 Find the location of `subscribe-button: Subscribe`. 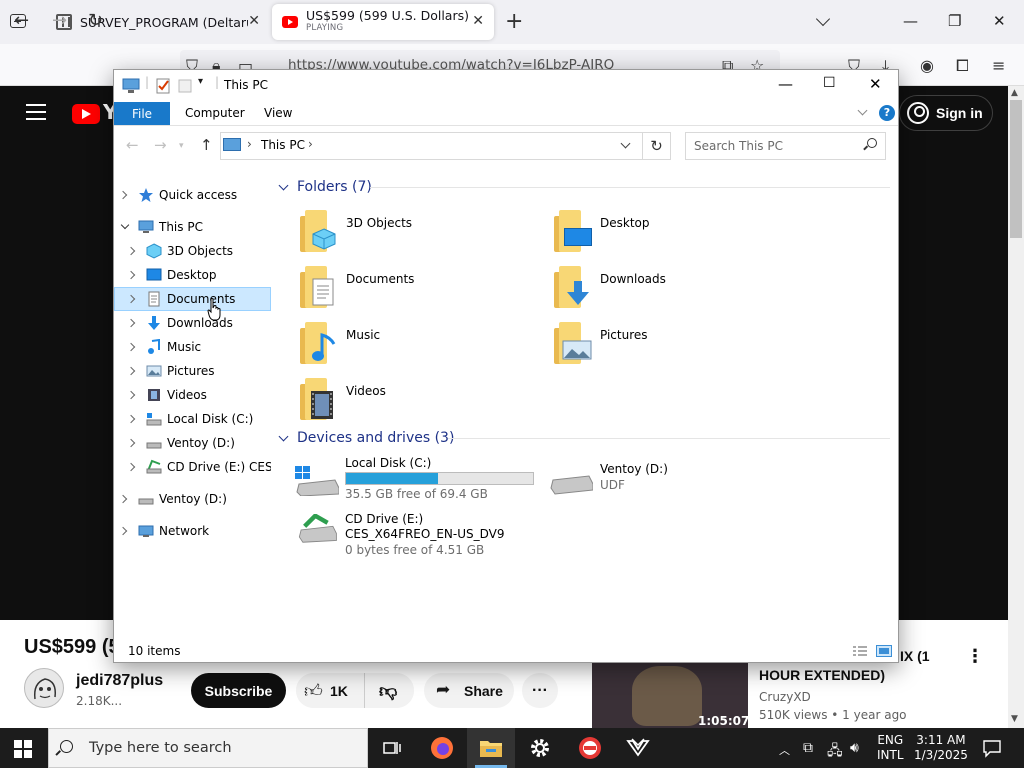

subscribe-button: Subscribe is located at coordinates (238, 690).